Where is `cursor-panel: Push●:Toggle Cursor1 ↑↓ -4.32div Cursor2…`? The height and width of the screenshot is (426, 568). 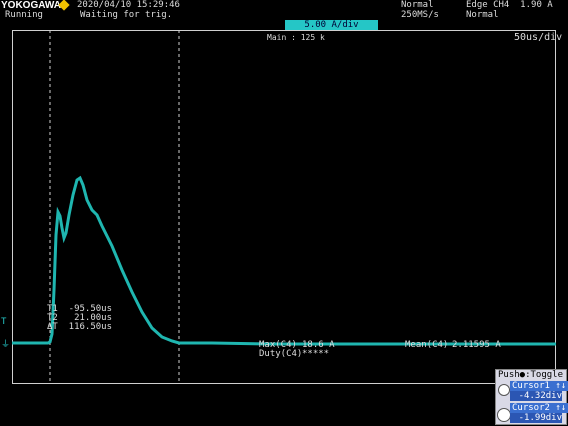 cursor-panel: Push●:Toggle Cursor1 ↑↓ -4.32div Cursor2… is located at coordinates (531, 397).